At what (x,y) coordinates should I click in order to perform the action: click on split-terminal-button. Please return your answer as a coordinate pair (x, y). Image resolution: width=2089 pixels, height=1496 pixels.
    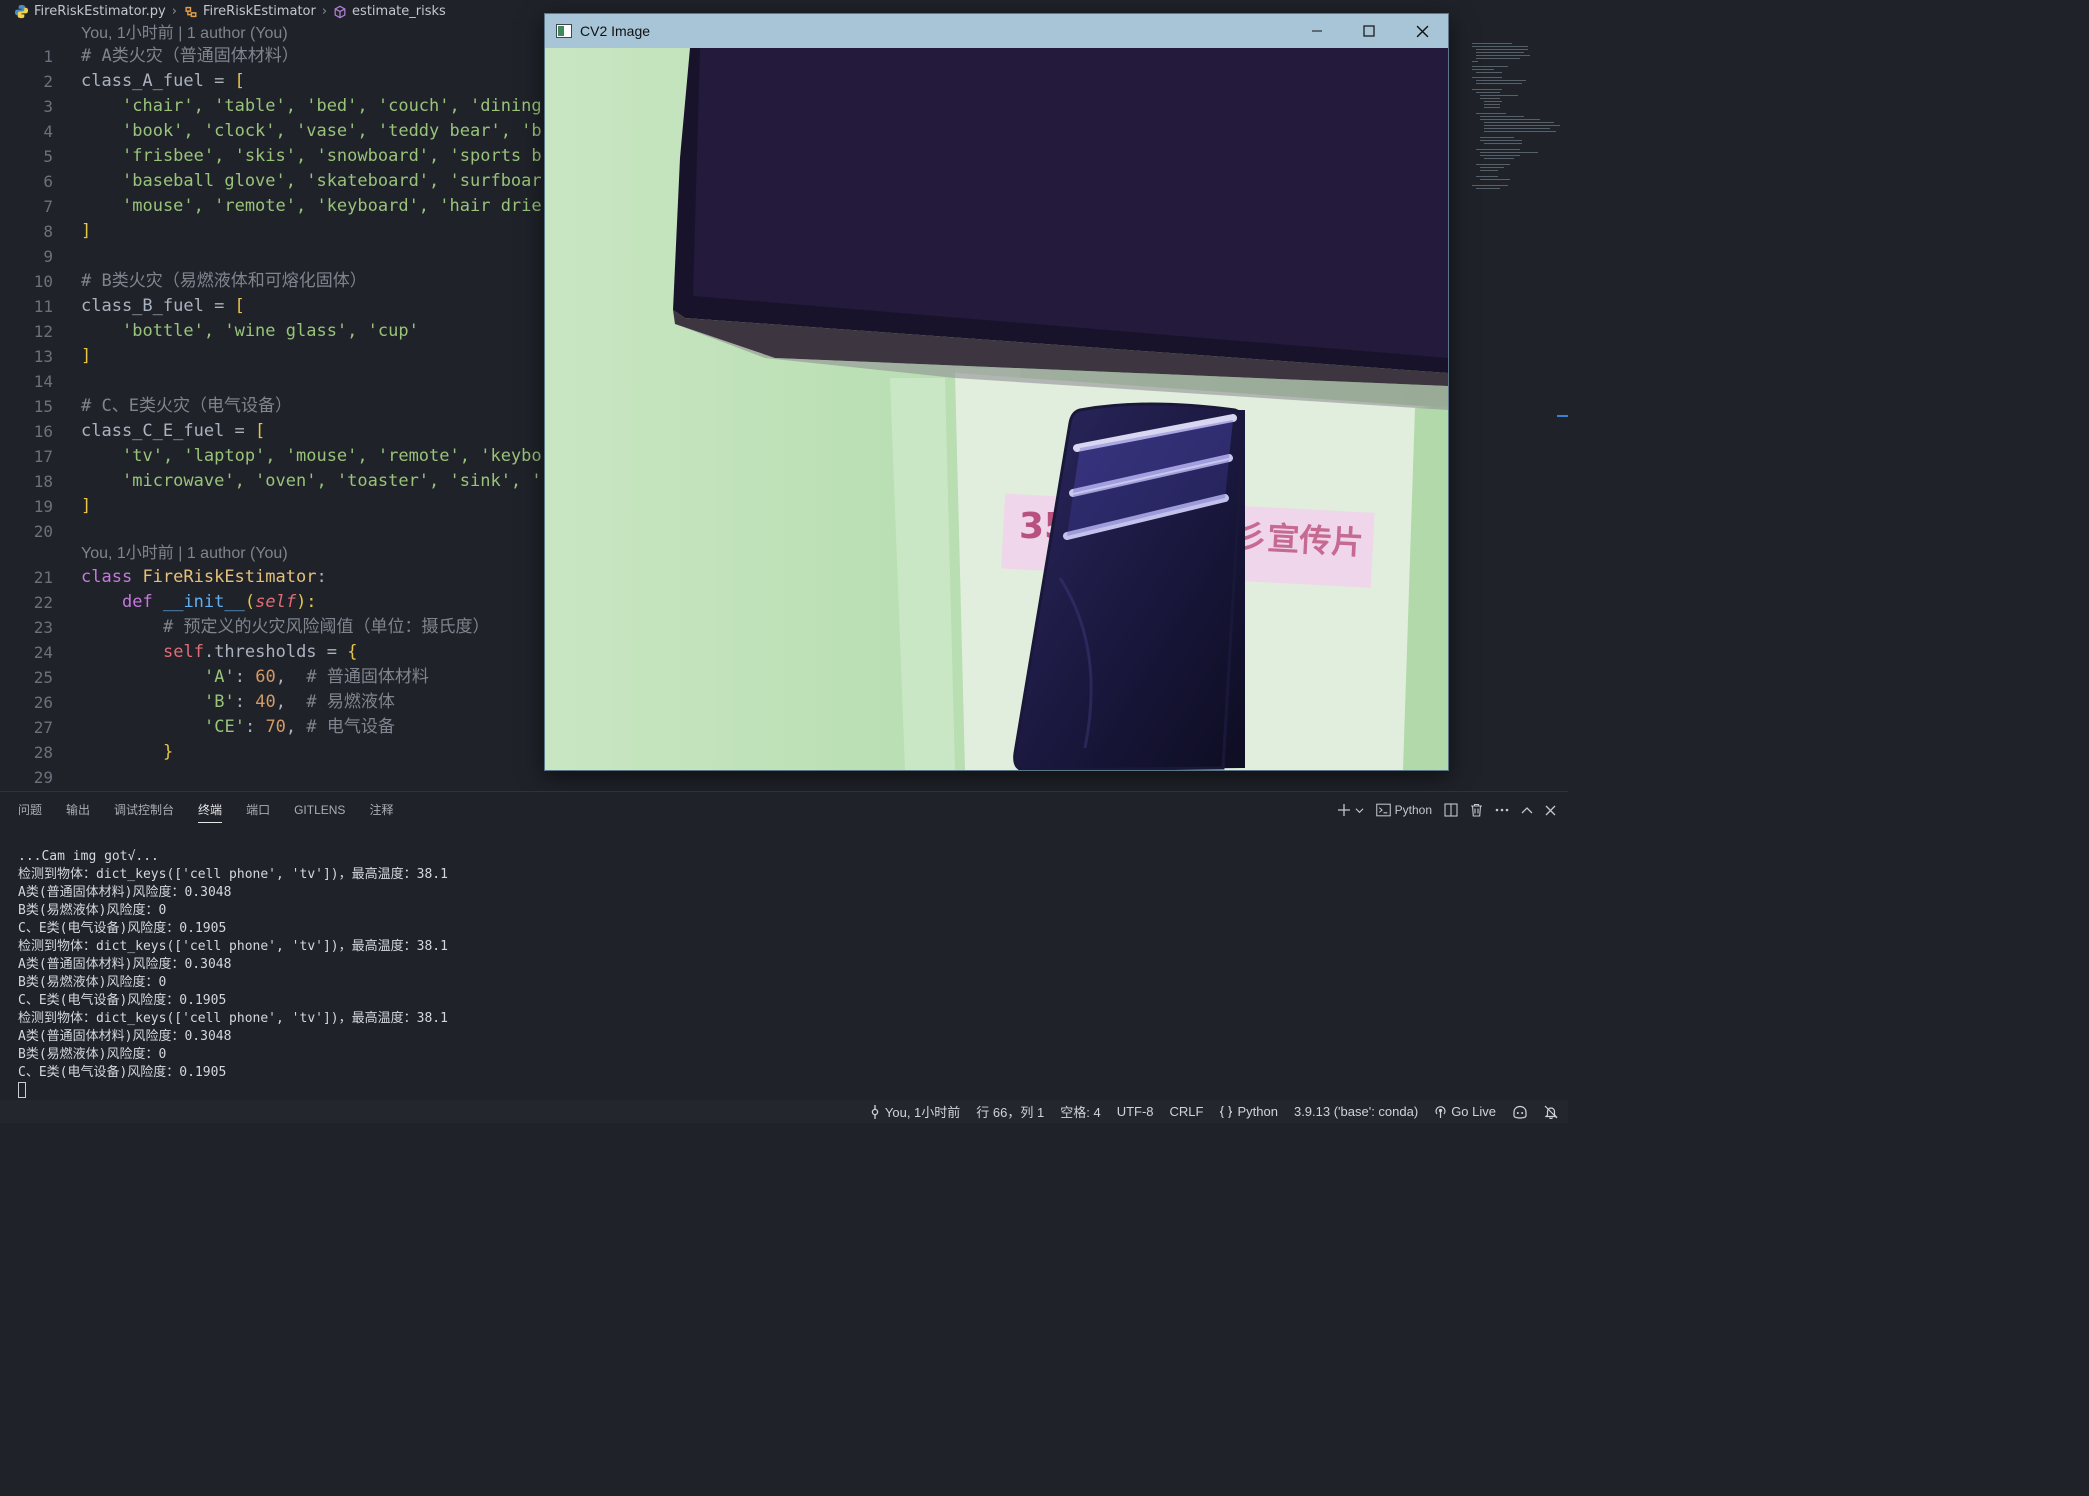
    Looking at the image, I should click on (1451, 810).